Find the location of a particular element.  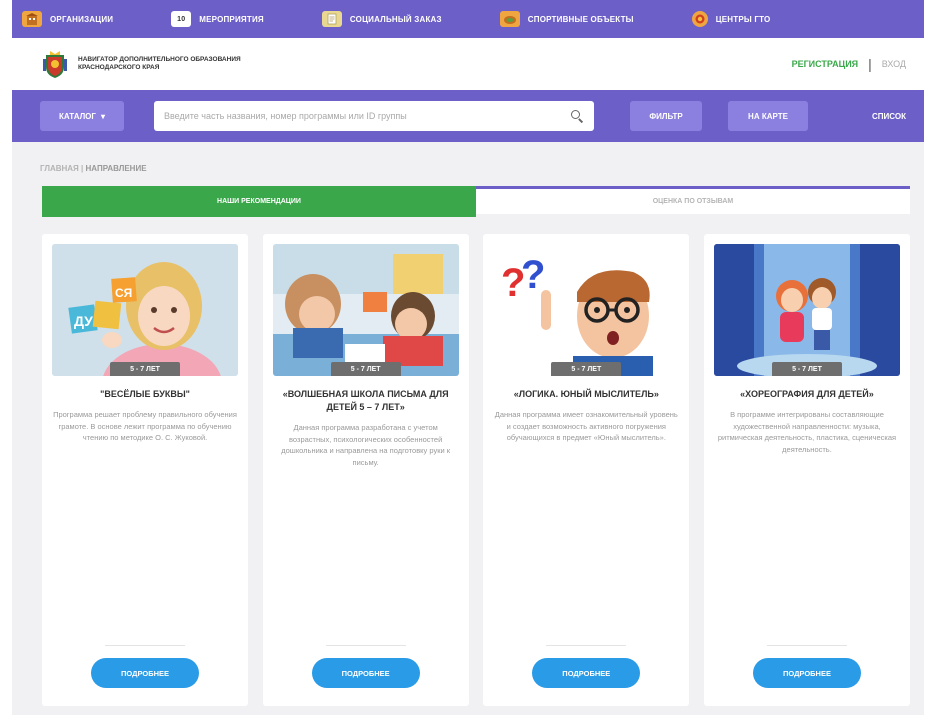

calendar-badge: 10 is located at coordinates (181, 19).